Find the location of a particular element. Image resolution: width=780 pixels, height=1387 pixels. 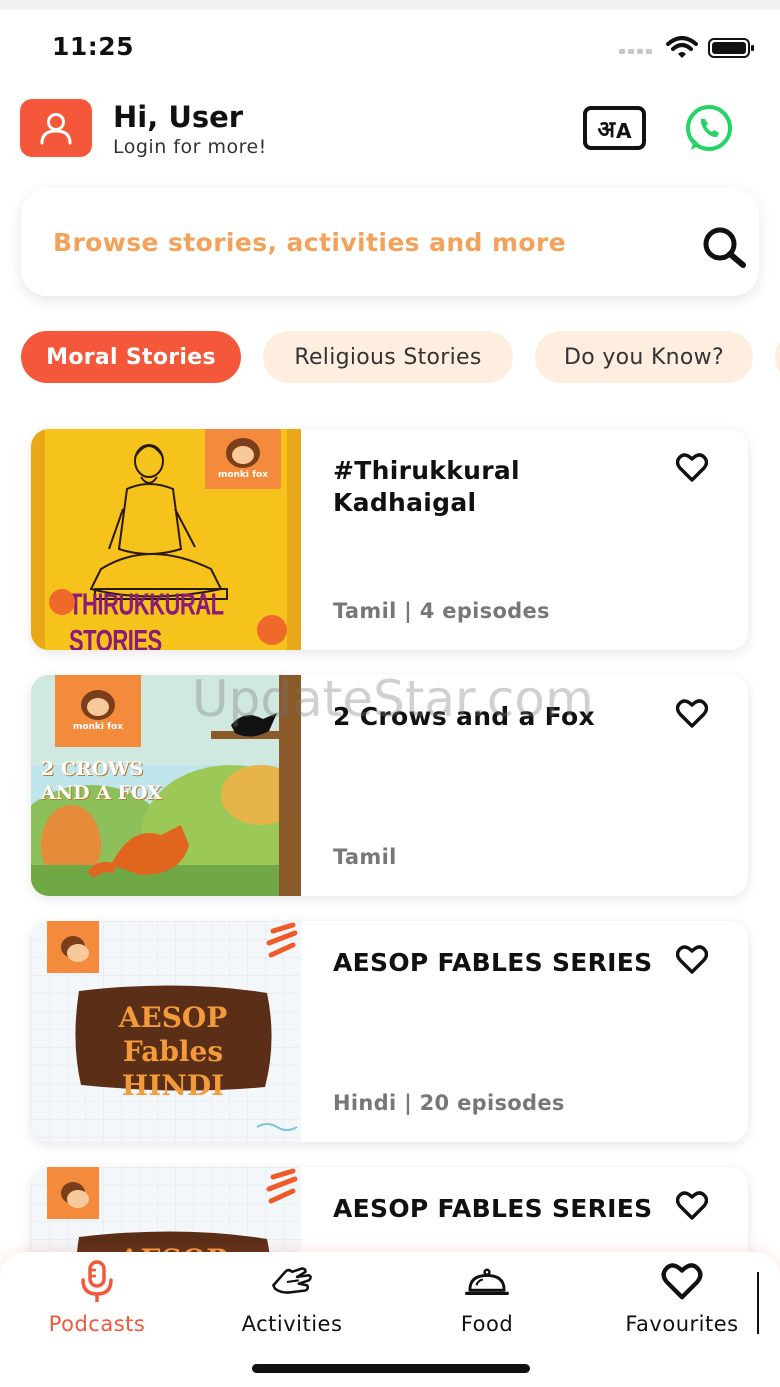

cellular-signal-icon is located at coordinates (635, 51).